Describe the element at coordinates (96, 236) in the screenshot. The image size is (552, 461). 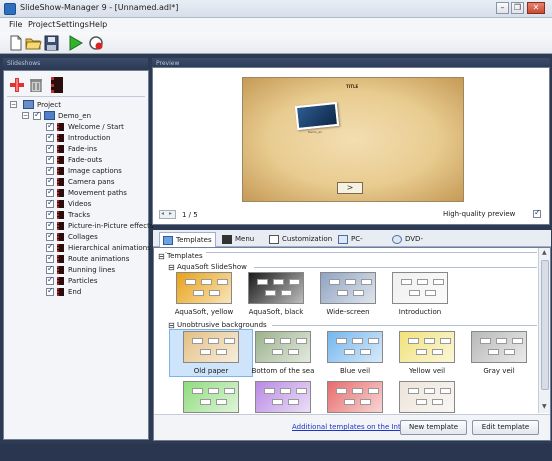
I see `tree-item: Collages` at that location.